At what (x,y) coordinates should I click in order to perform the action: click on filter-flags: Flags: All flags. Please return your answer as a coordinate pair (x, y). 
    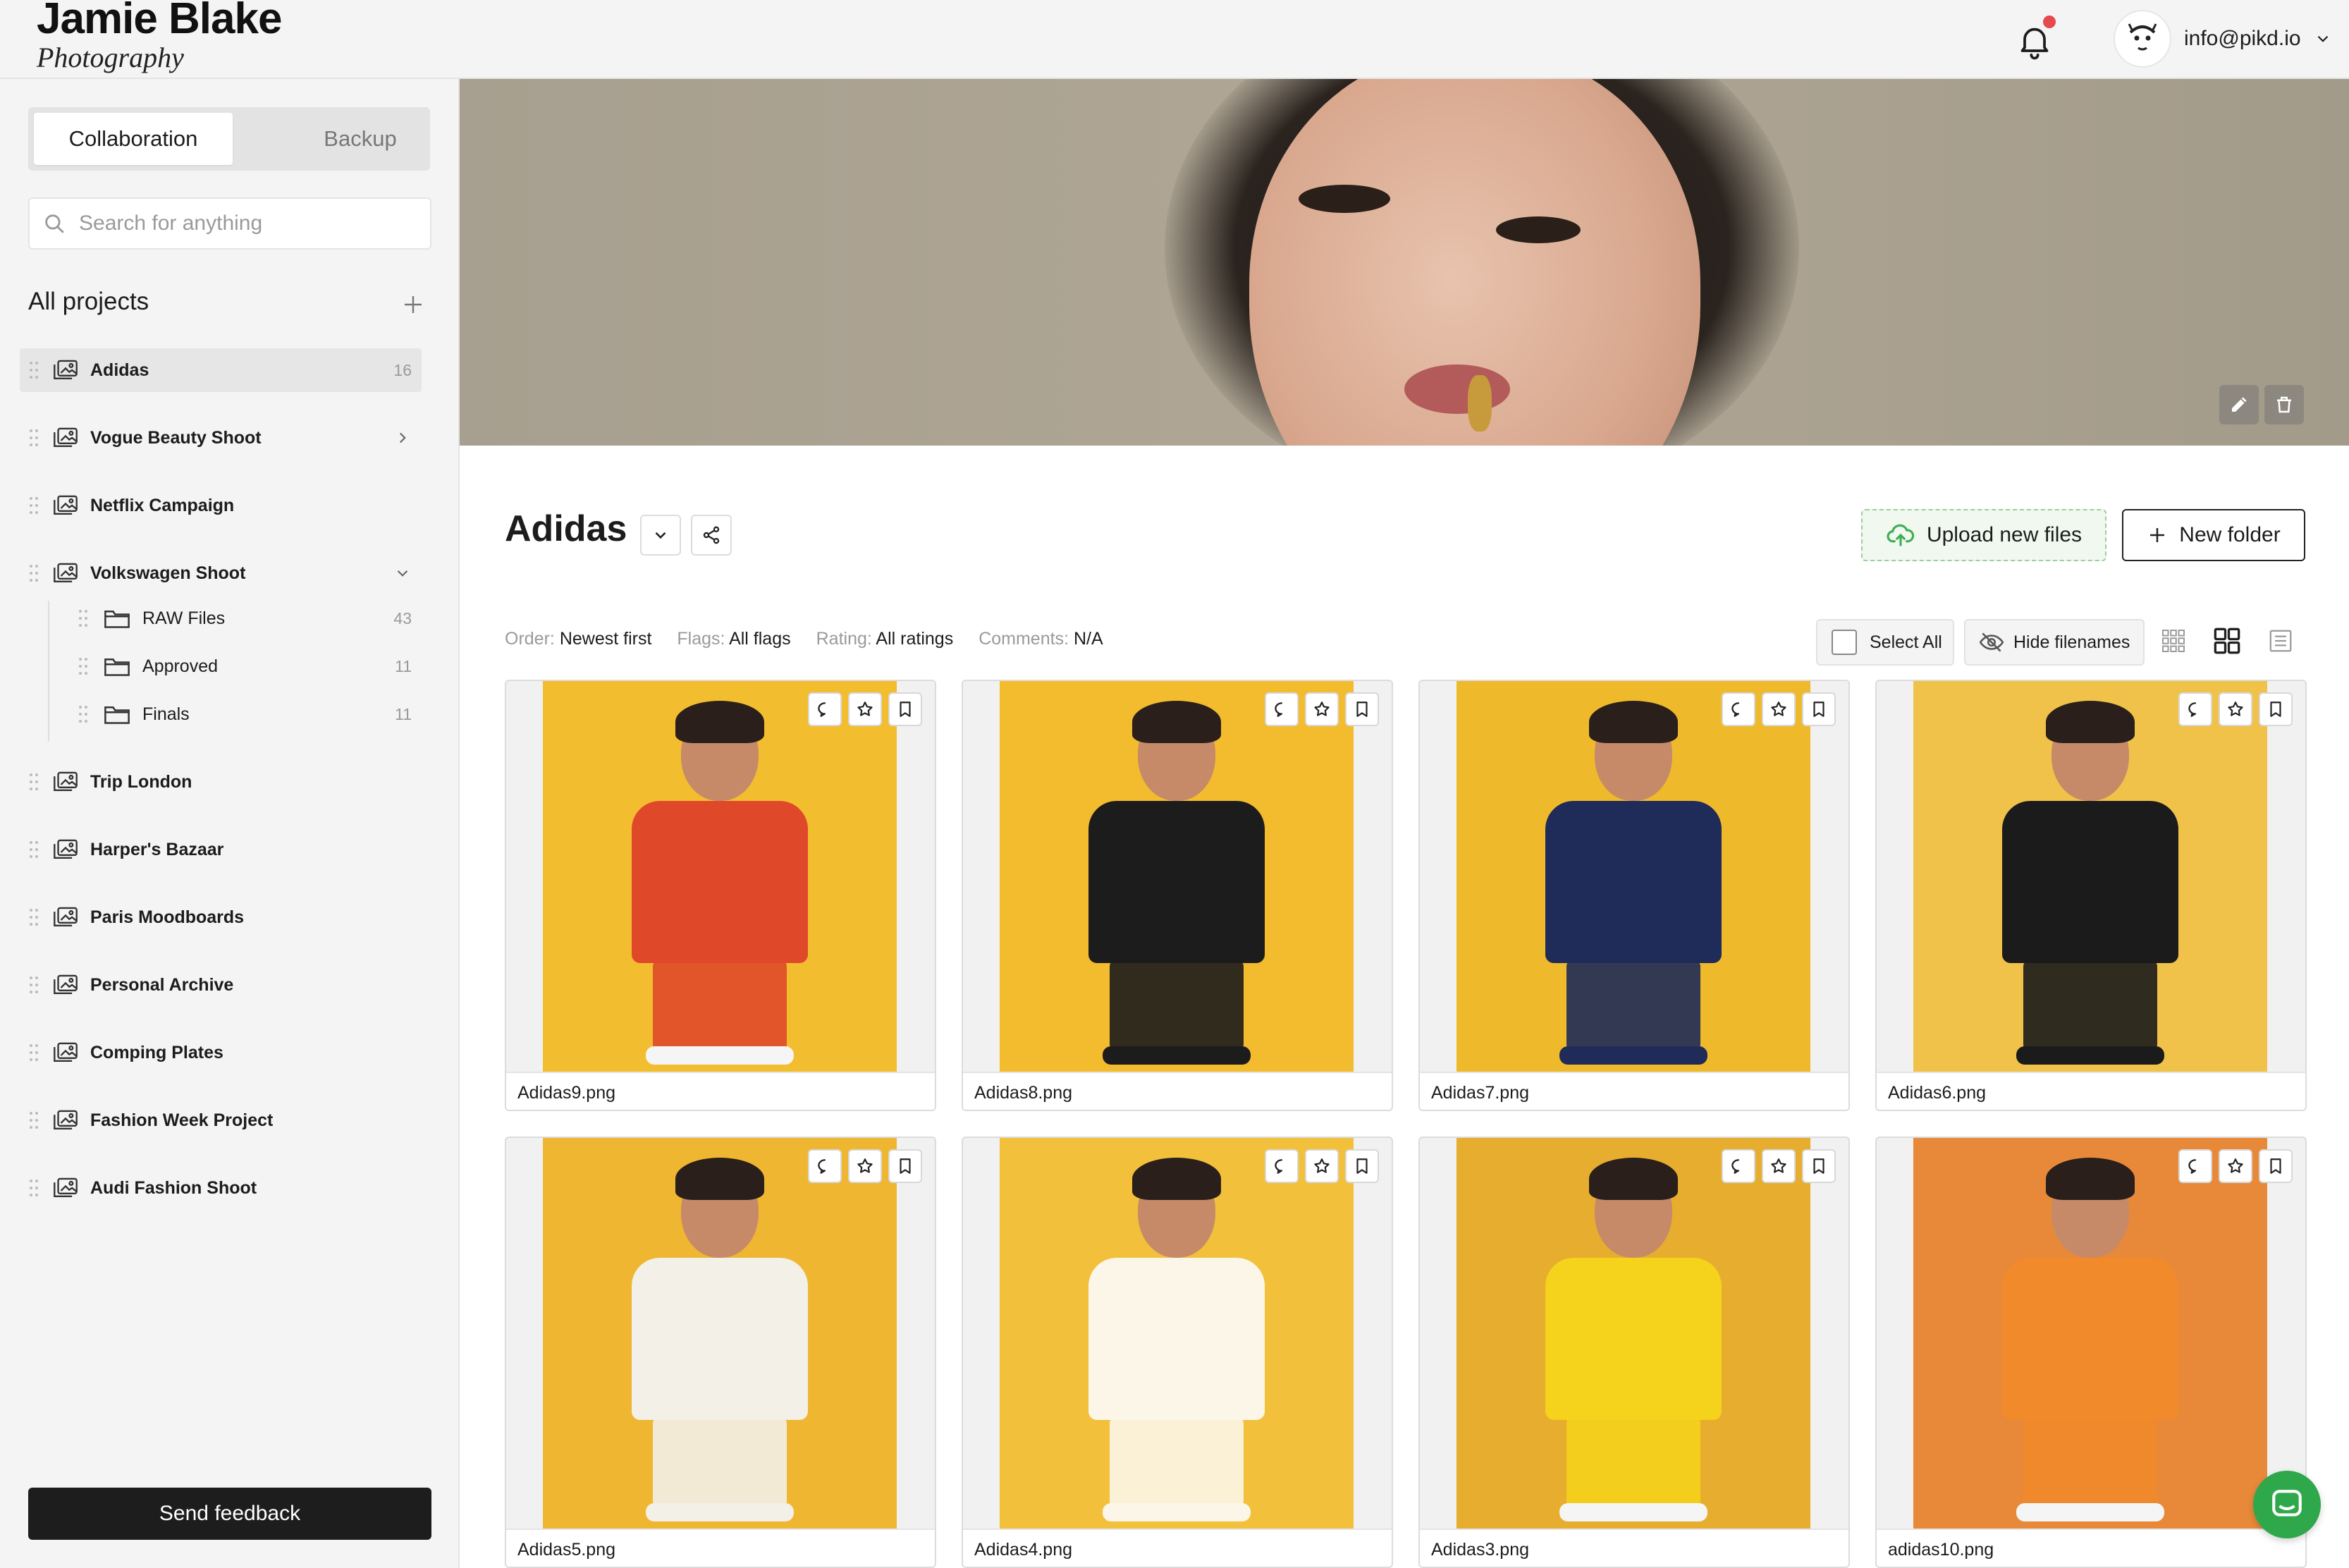
    Looking at the image, I should click on (733, 639).